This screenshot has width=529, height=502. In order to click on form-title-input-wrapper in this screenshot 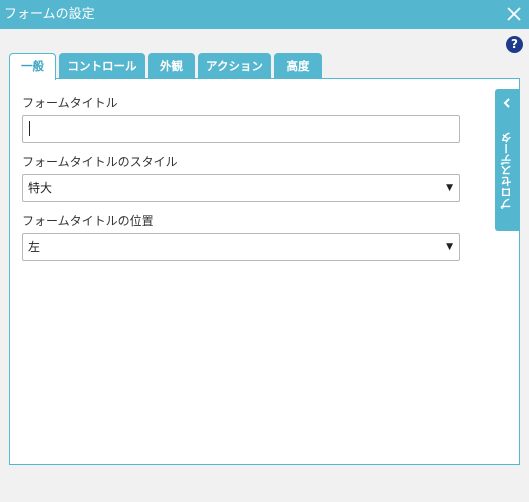, I will do `click(241, 129)`.